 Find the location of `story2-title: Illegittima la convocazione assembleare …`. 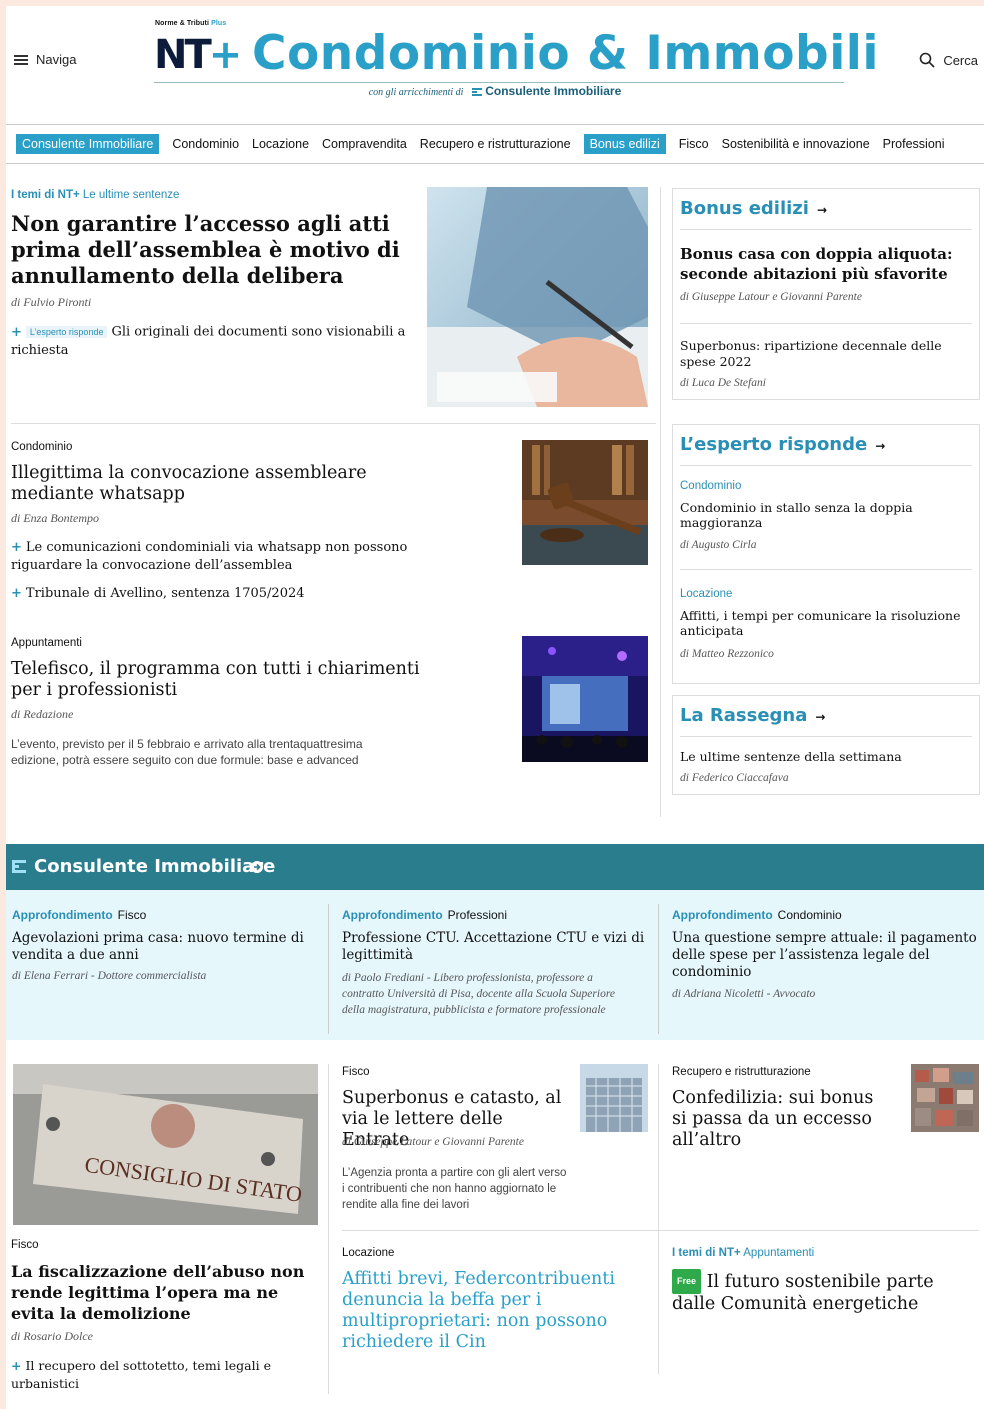

story2-title: Illegittima la convocazione assembleare … is located at coordinates (231, 484).